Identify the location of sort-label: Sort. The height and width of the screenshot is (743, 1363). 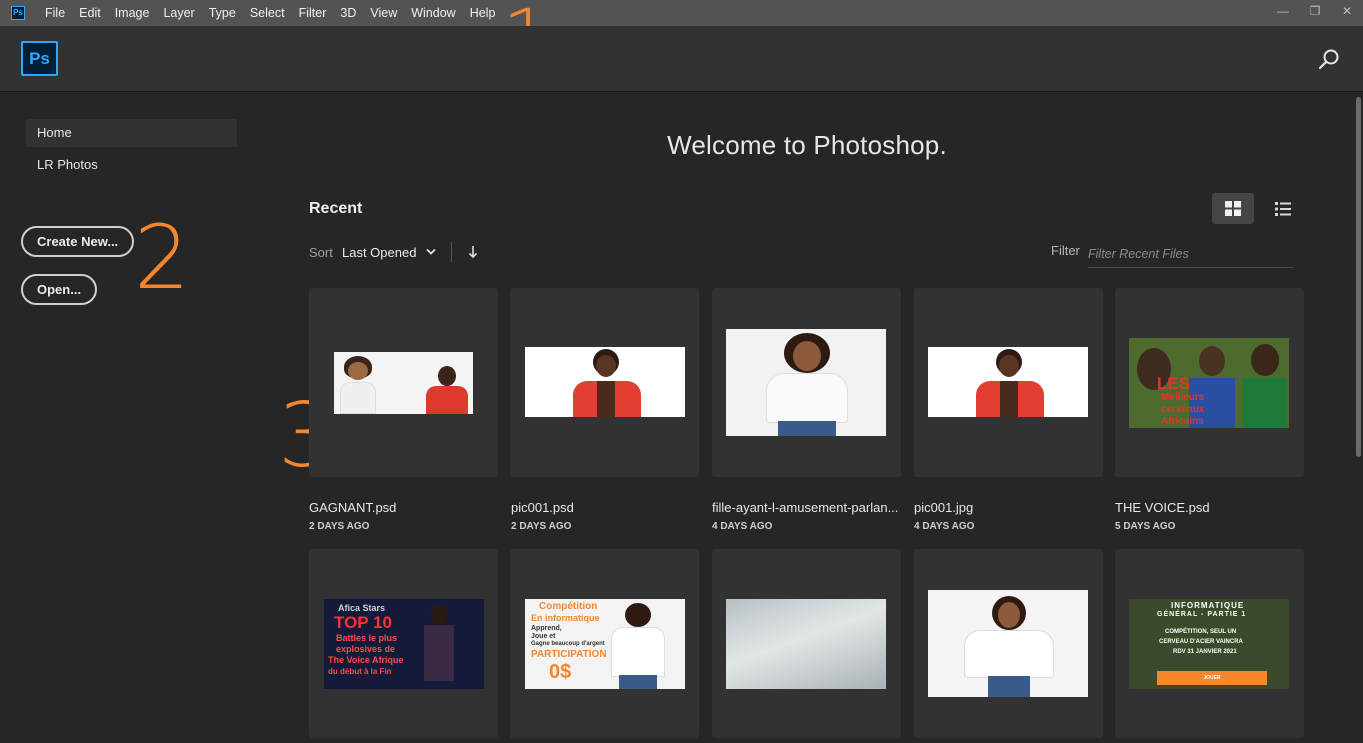
(321, 252).